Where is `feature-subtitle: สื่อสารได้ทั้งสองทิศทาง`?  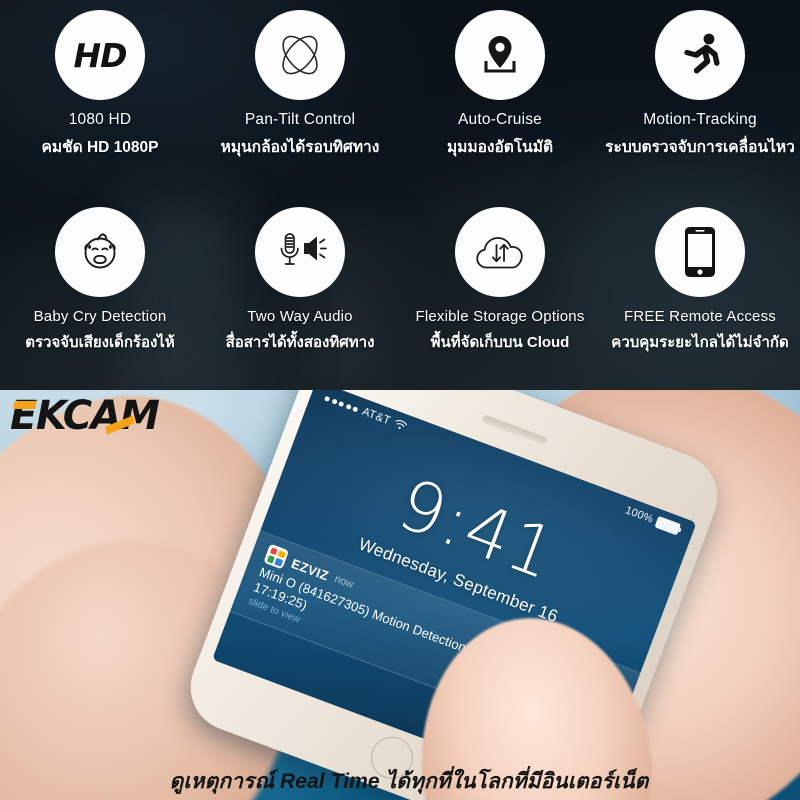 feature-subtitle: สื่อสารได้ทั้งสองทิศทาง is located at coordinates (300, 342).